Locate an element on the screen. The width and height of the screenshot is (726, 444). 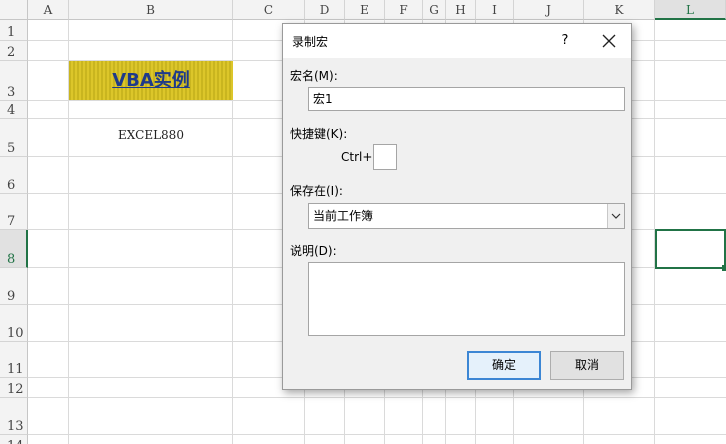
fill-handle is located at coordinates (724, 268).